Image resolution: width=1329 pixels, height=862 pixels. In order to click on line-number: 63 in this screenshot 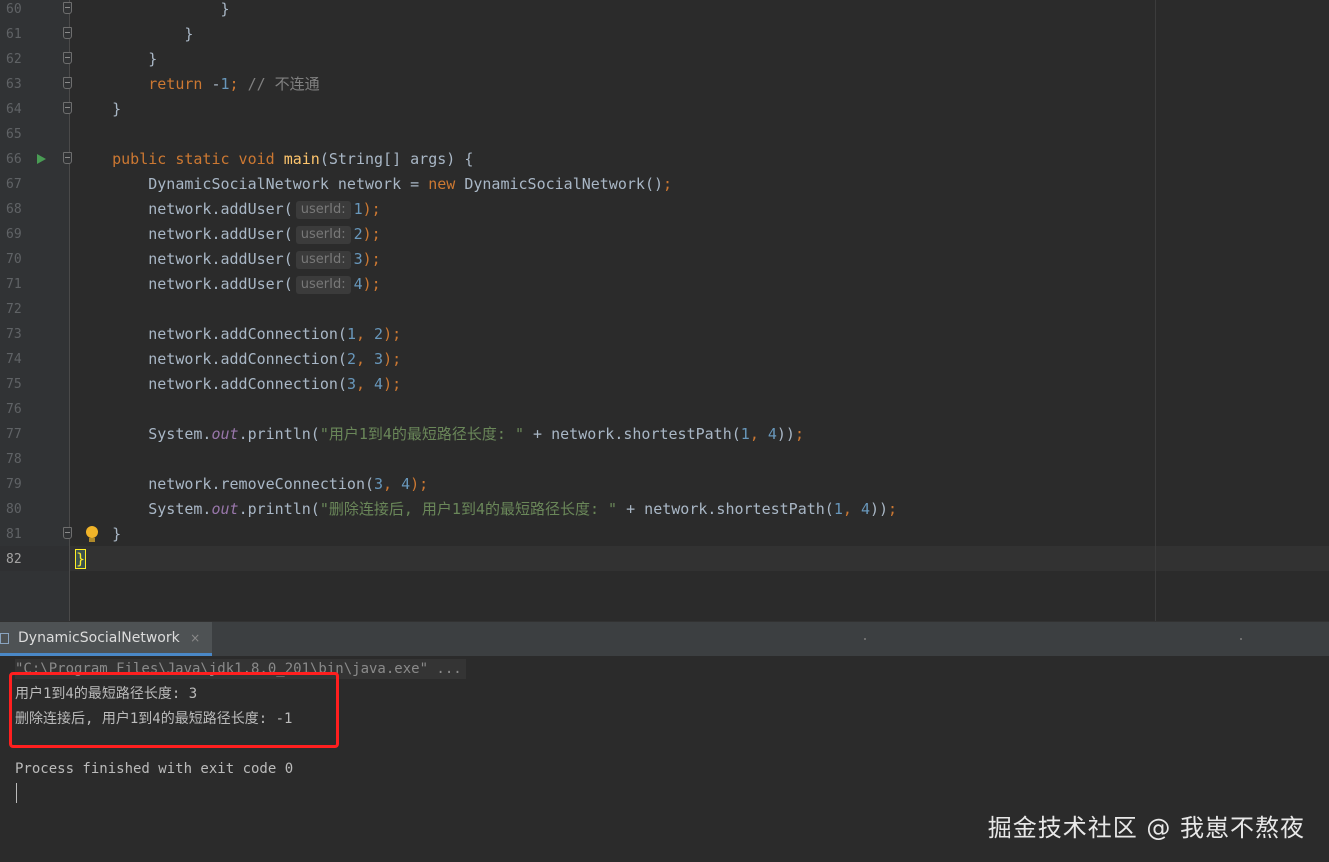, I will do `click(21, 84)`.